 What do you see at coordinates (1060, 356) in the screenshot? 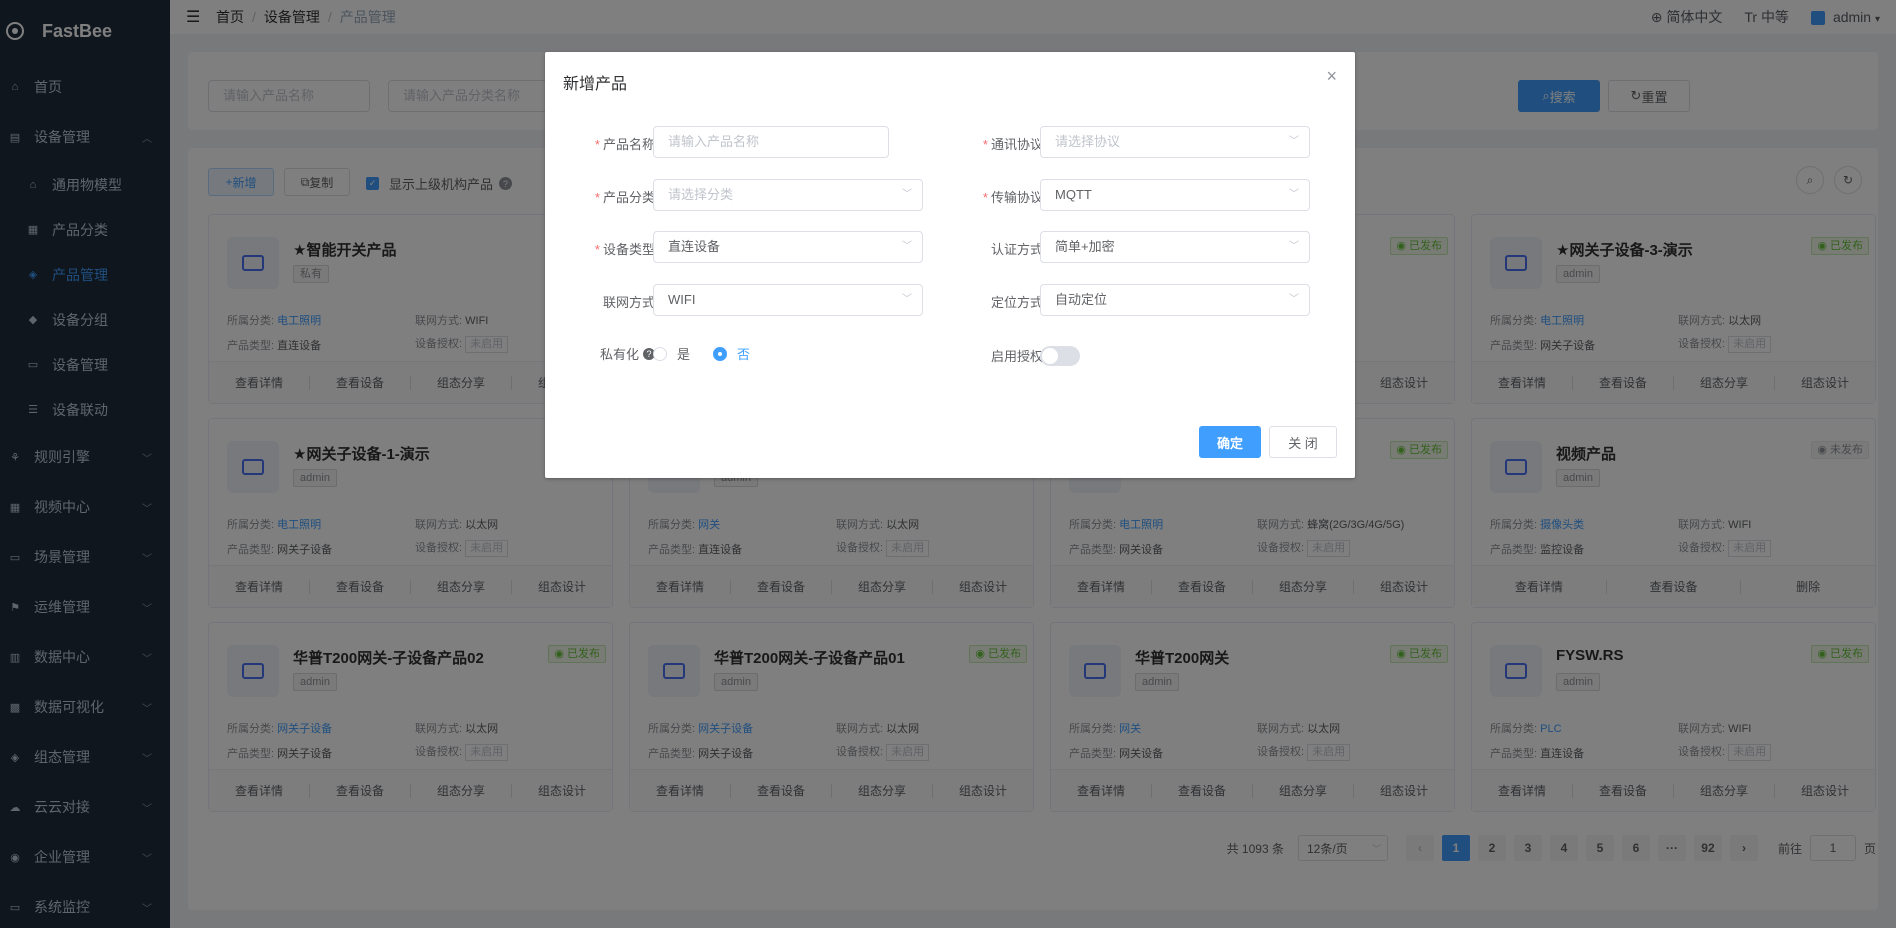
I see `enable-auth-switch` at bounding box center [1060, 356].